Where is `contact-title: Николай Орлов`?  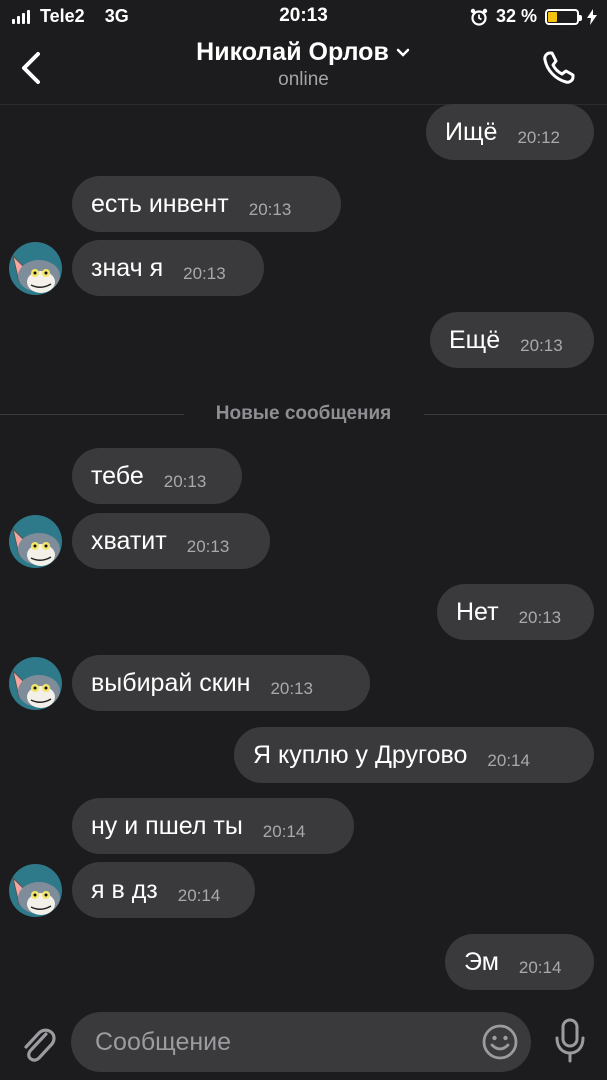 contact-title: Николай Орлов is located at coordinates (303, 52).